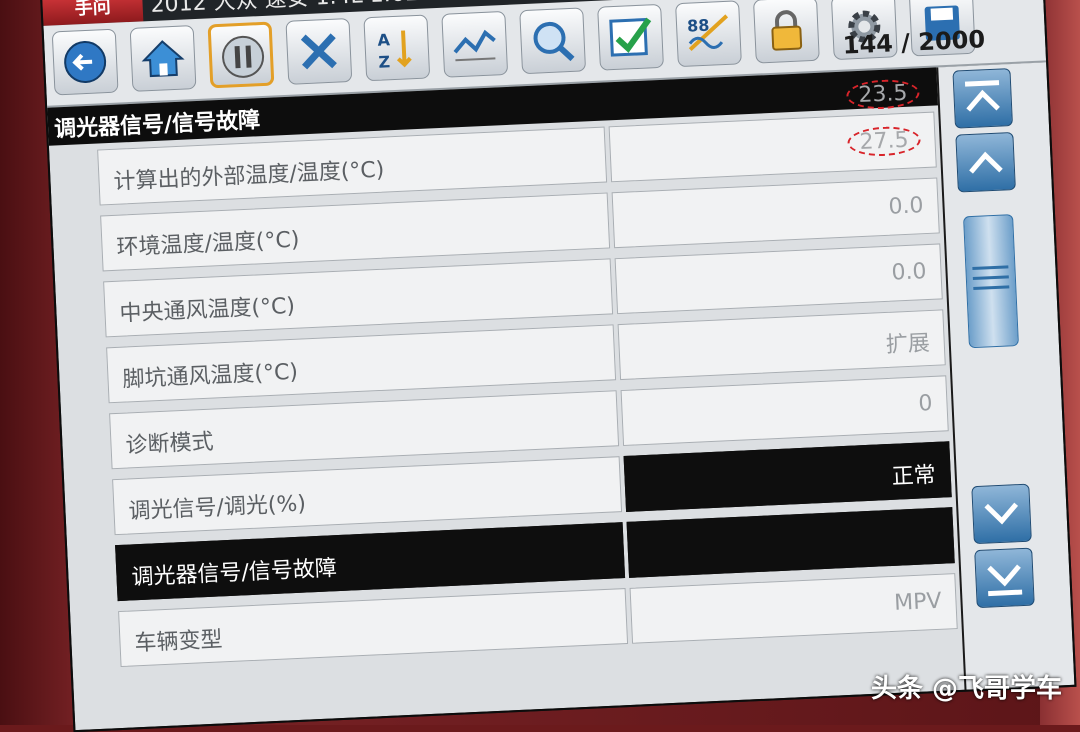 The width and height of the screenshot is (1080, 732). I want to click on list-item-value: MPV, so click(793, 608).